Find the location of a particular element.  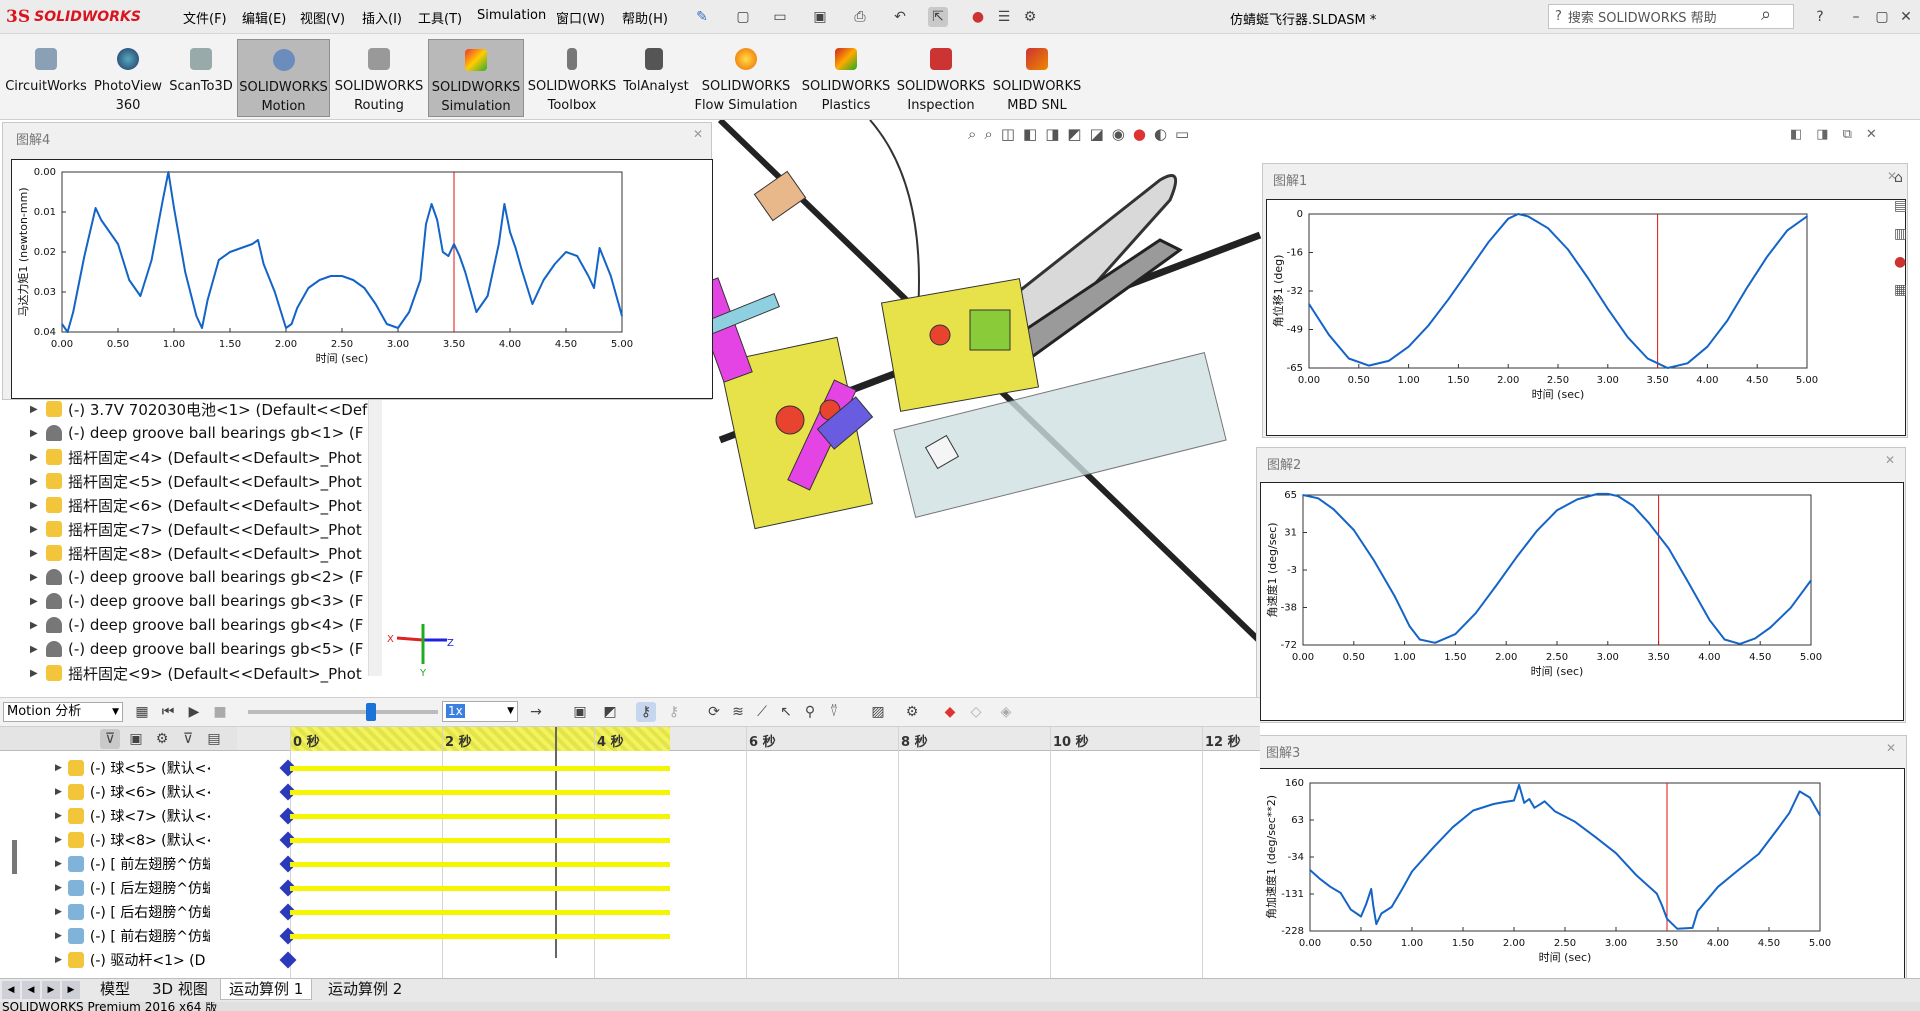

tree-item: ▶ (-) deep groove ball bearings gb<3> (F is located at coordinates (196, 601).